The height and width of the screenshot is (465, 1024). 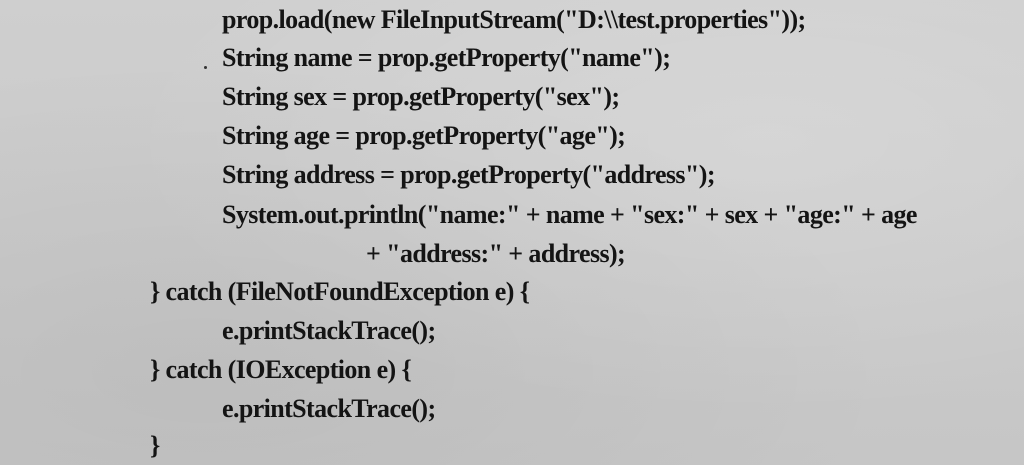 I want to click on code-line: } catch (FileNotFoundException e) {, so click(x=340, y=291).